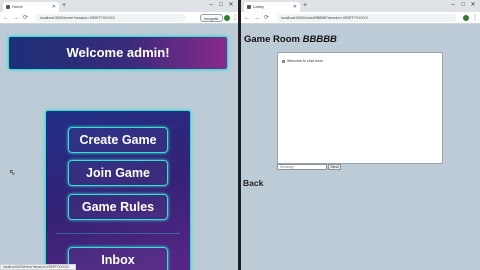 The image size is (480, 270). I want to click on chat-message: Welcome to chat room, so click(302, 61).